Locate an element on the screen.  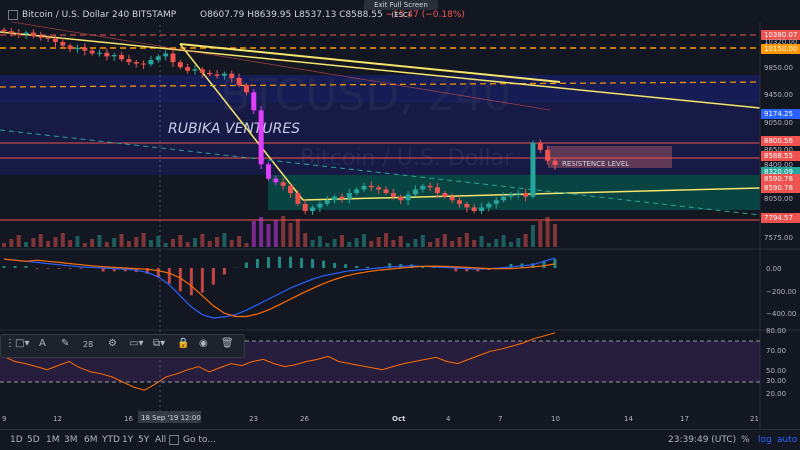
timeframe-6m: 6M is located at coordinates (91, 440).